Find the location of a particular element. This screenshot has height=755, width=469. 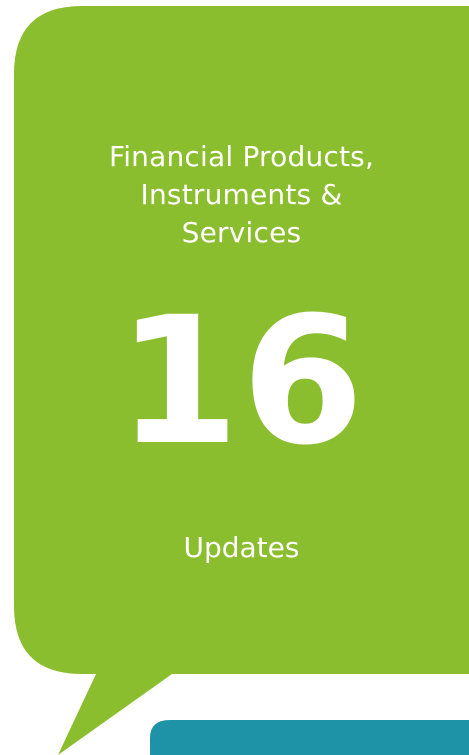

teal-bubble-edge is located at coordinates (309, 737).